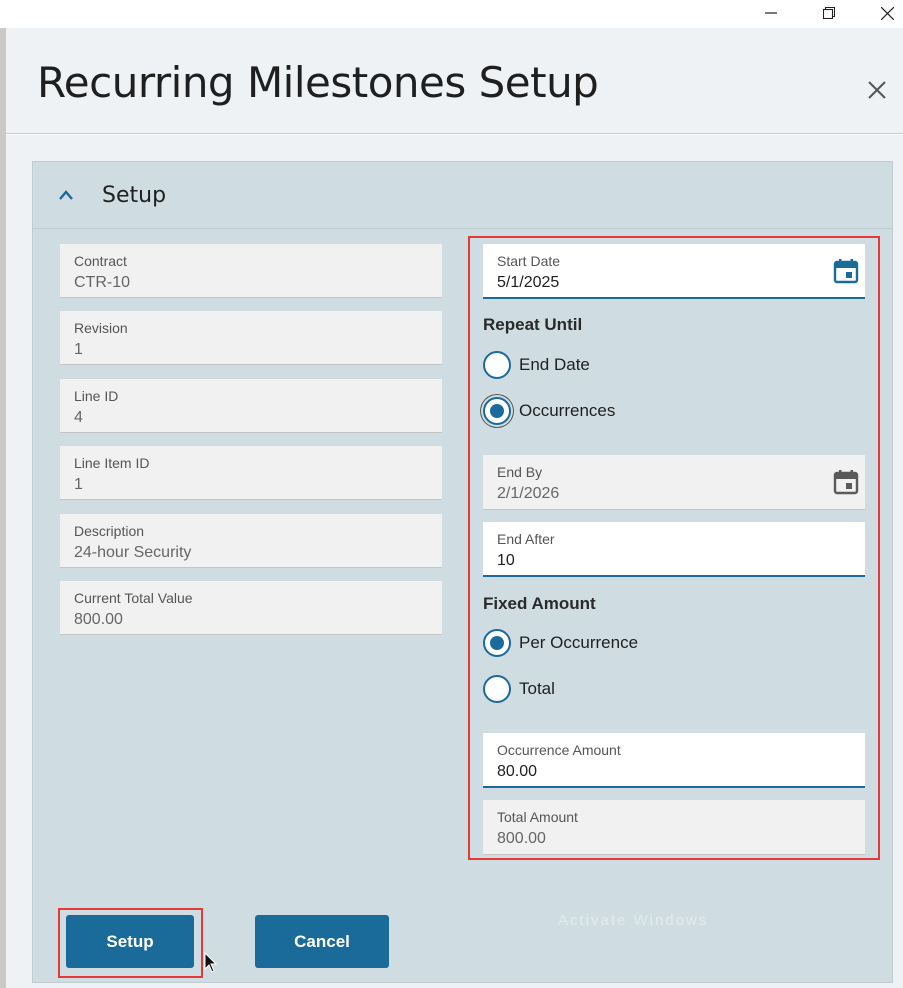  What do you see at coordinates (674, 482) in the screenshot?
I see `end-by-field: End By 2/1/2026` at bounding box center [674, 482].